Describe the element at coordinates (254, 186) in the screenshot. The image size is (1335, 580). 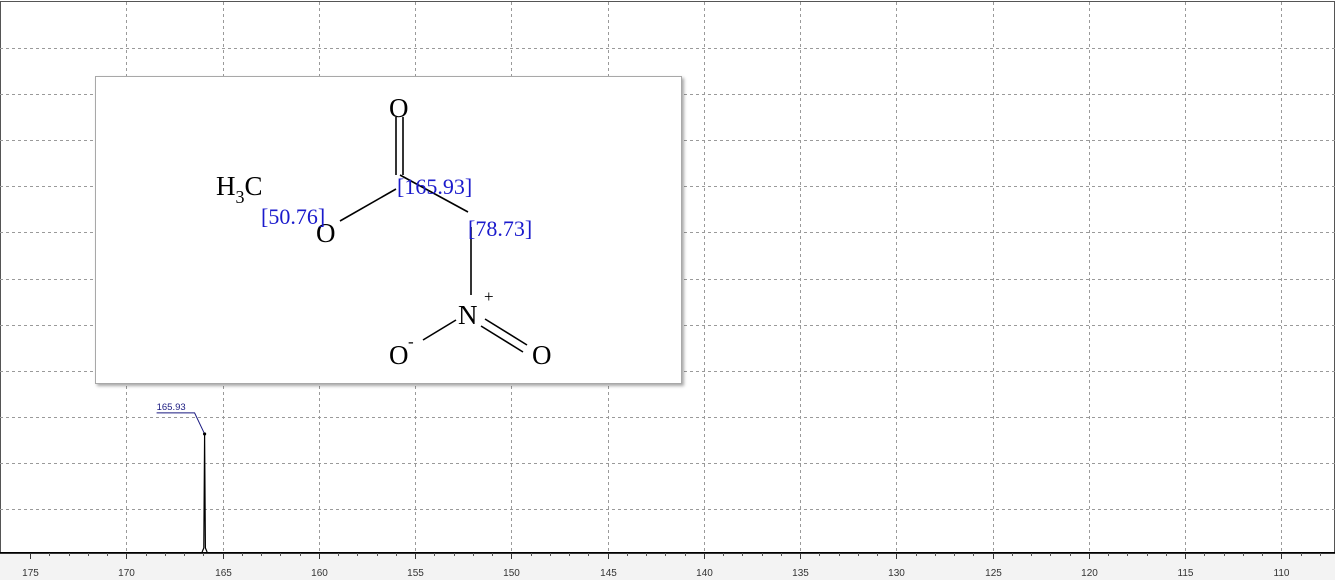
I see `methyl-c: C` at that location.